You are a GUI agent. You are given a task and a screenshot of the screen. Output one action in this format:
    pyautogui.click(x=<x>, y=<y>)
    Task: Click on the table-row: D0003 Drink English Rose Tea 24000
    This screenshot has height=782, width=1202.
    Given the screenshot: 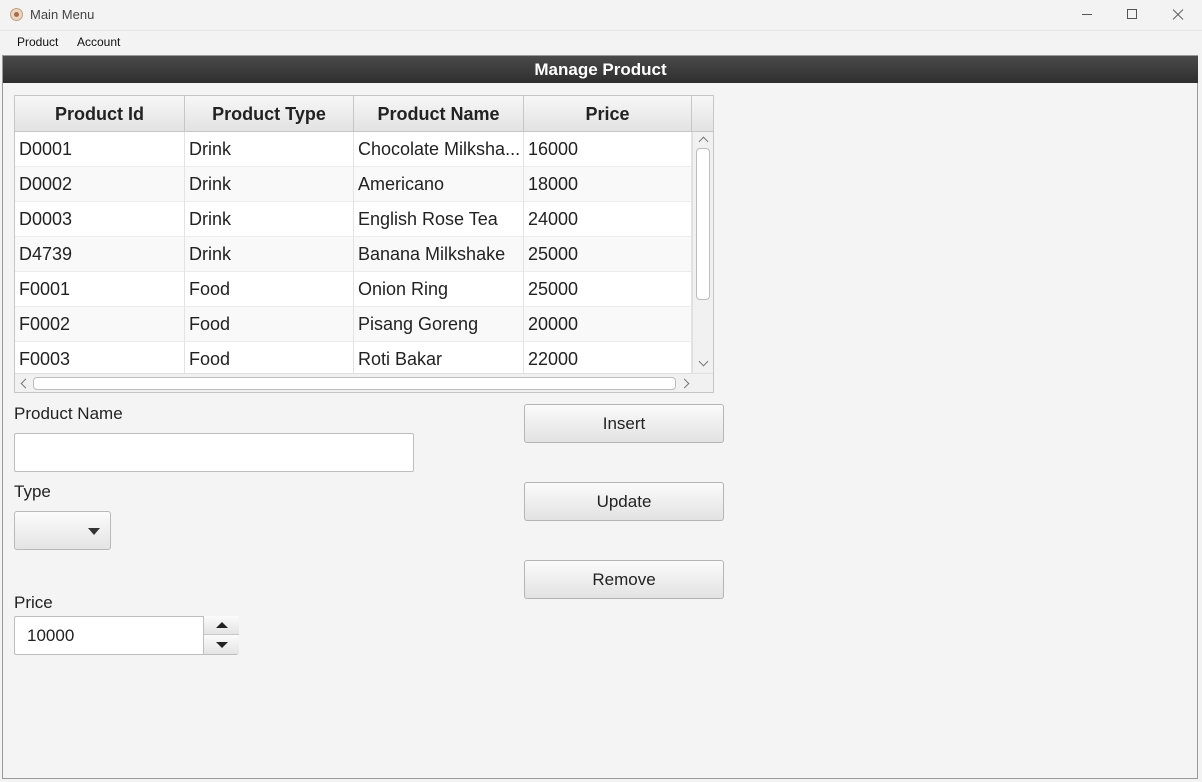 What is the action you would take?
    pyautogui.click(x=353, y=219)
    